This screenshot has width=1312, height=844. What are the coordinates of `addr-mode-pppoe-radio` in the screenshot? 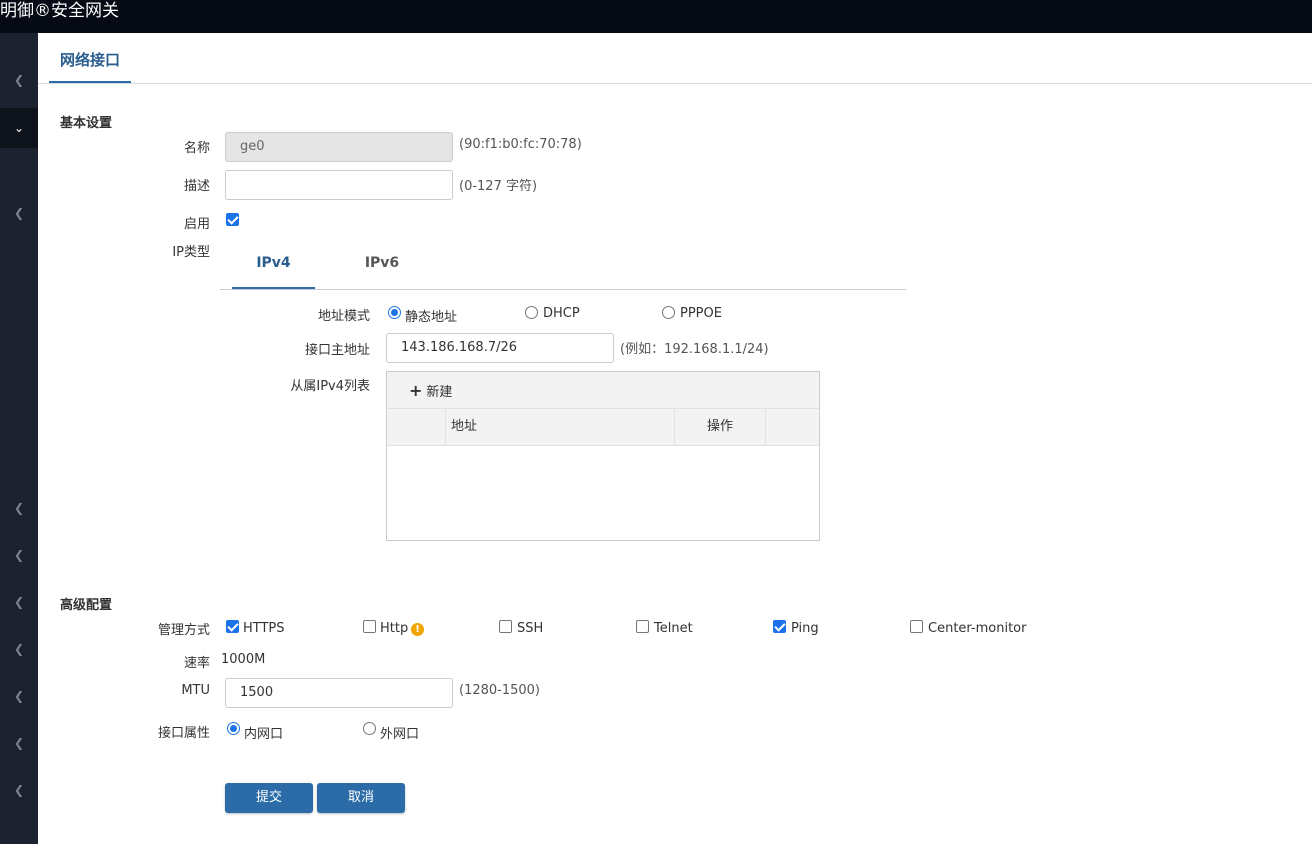 It's located at (668, 312).